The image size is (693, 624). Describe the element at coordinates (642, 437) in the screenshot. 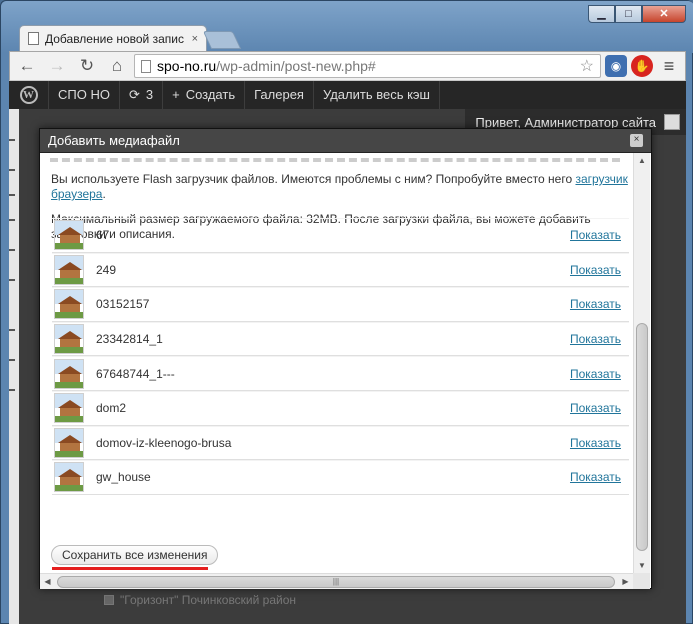

I see `vertical-scroll-thumb` at that location.